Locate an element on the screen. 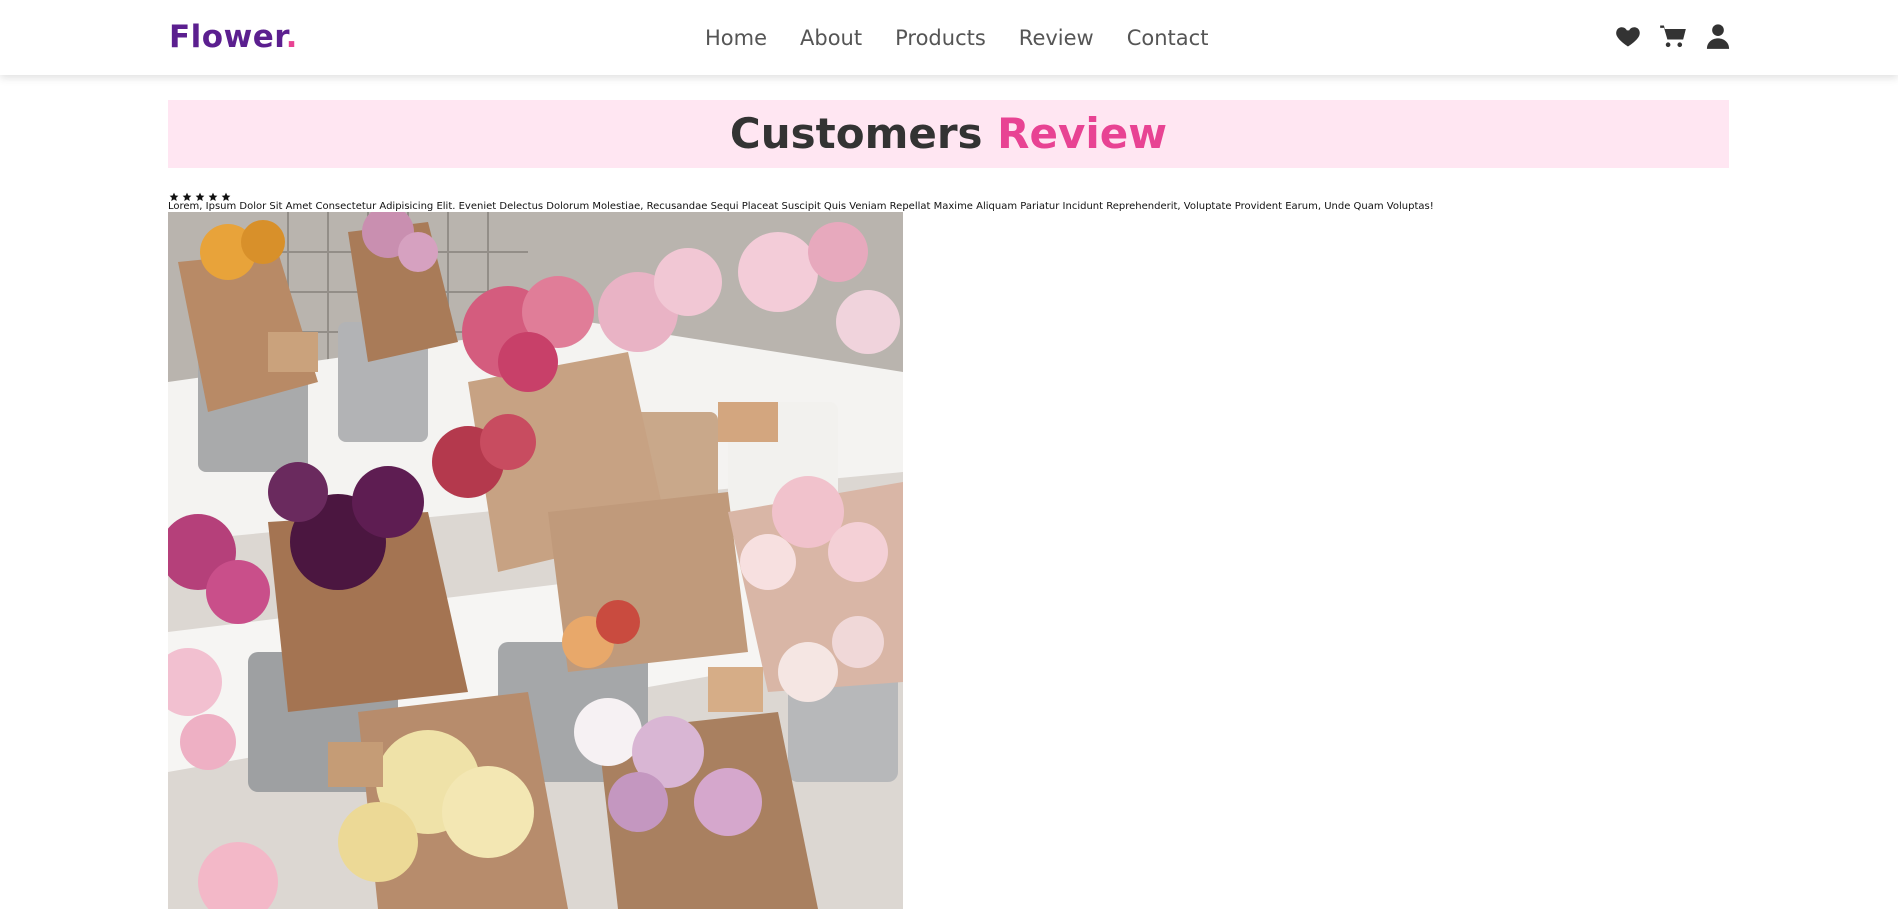  rating-stars is located at coordinates (200, 194).